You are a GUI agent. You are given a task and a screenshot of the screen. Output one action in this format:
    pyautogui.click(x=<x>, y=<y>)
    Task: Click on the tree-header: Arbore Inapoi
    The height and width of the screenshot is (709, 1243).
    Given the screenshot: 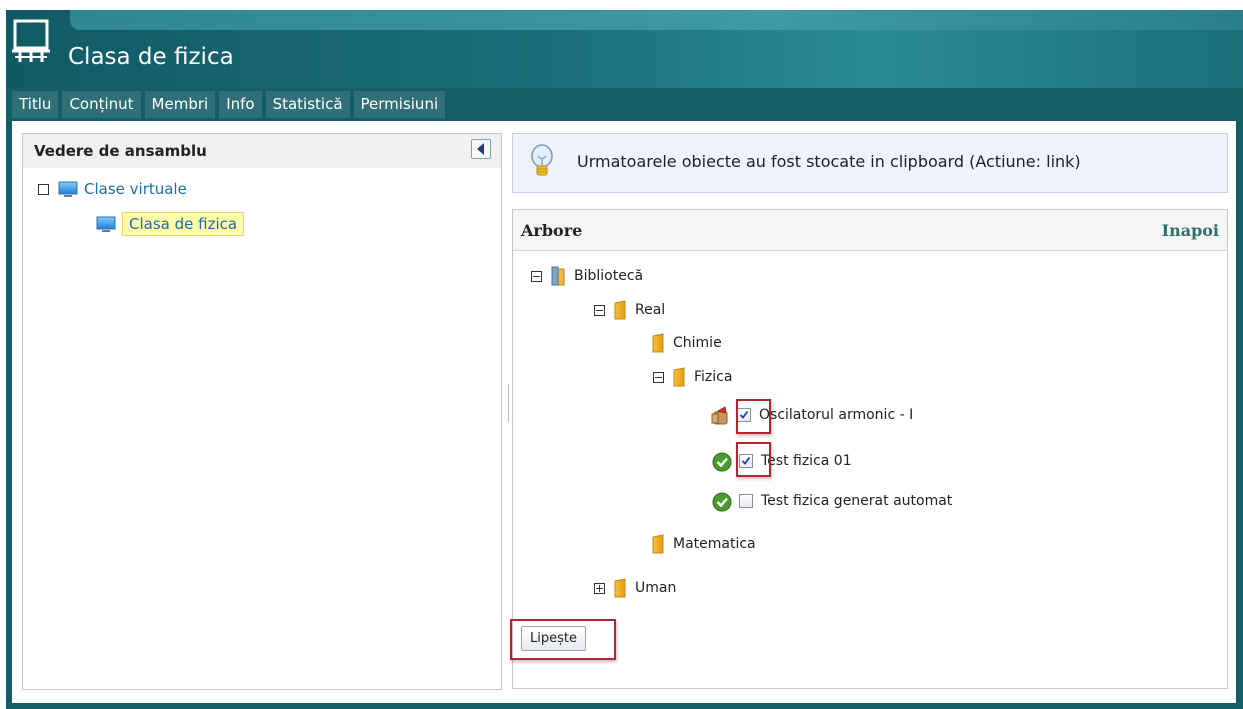 What is the action you would take?
    pyautogui.click(x=870, y=230)
    